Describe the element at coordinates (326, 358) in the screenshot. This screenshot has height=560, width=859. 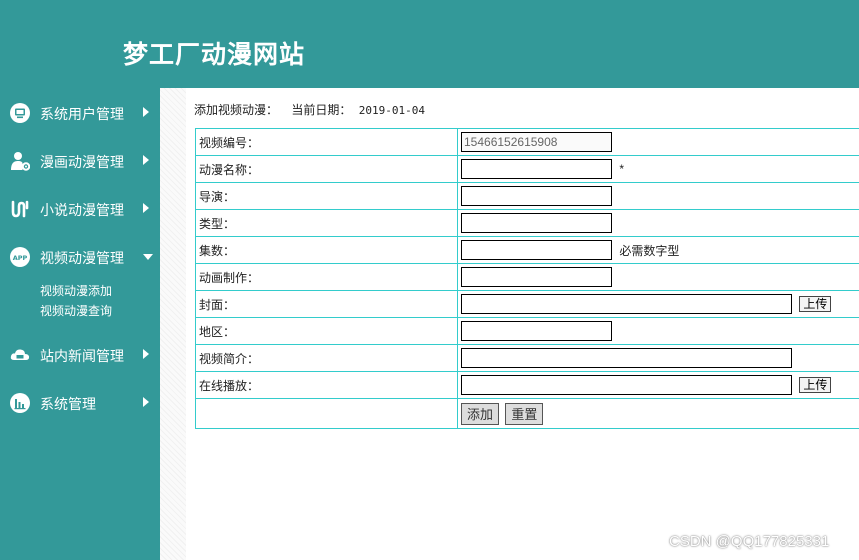
I see `field-label: 视频简介：` at that location.